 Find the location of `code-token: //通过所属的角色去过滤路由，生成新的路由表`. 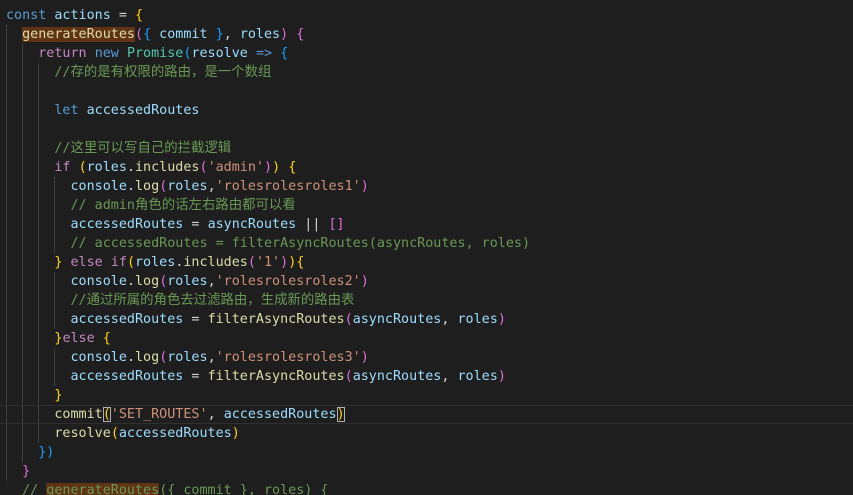

code-token: //通过所属的角色去过滤路由，生成新的路由表 is located at coordinates (212, 300).